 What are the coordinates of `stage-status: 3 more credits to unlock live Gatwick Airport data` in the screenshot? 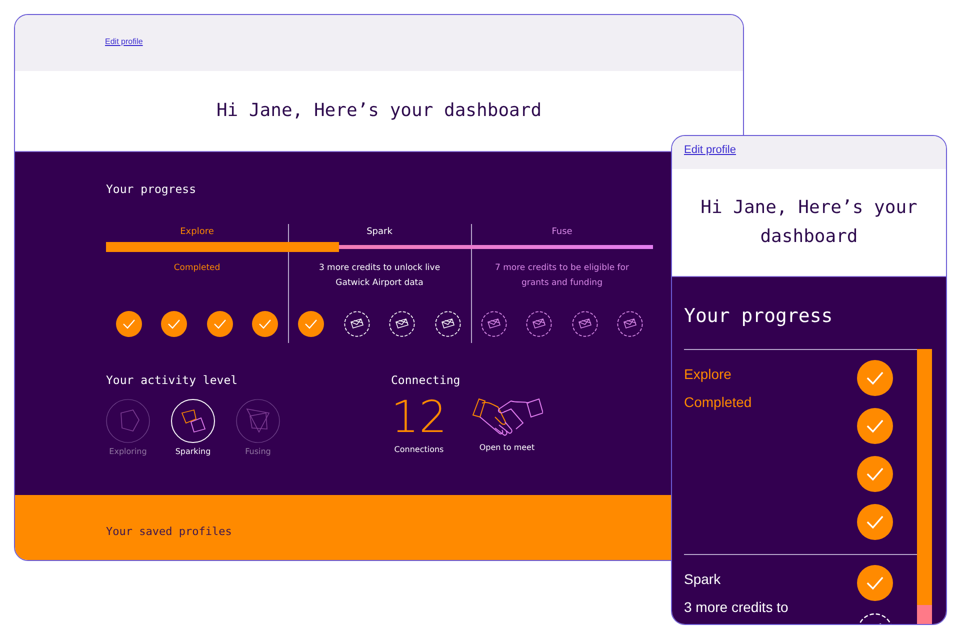 It's located at (380, 276).